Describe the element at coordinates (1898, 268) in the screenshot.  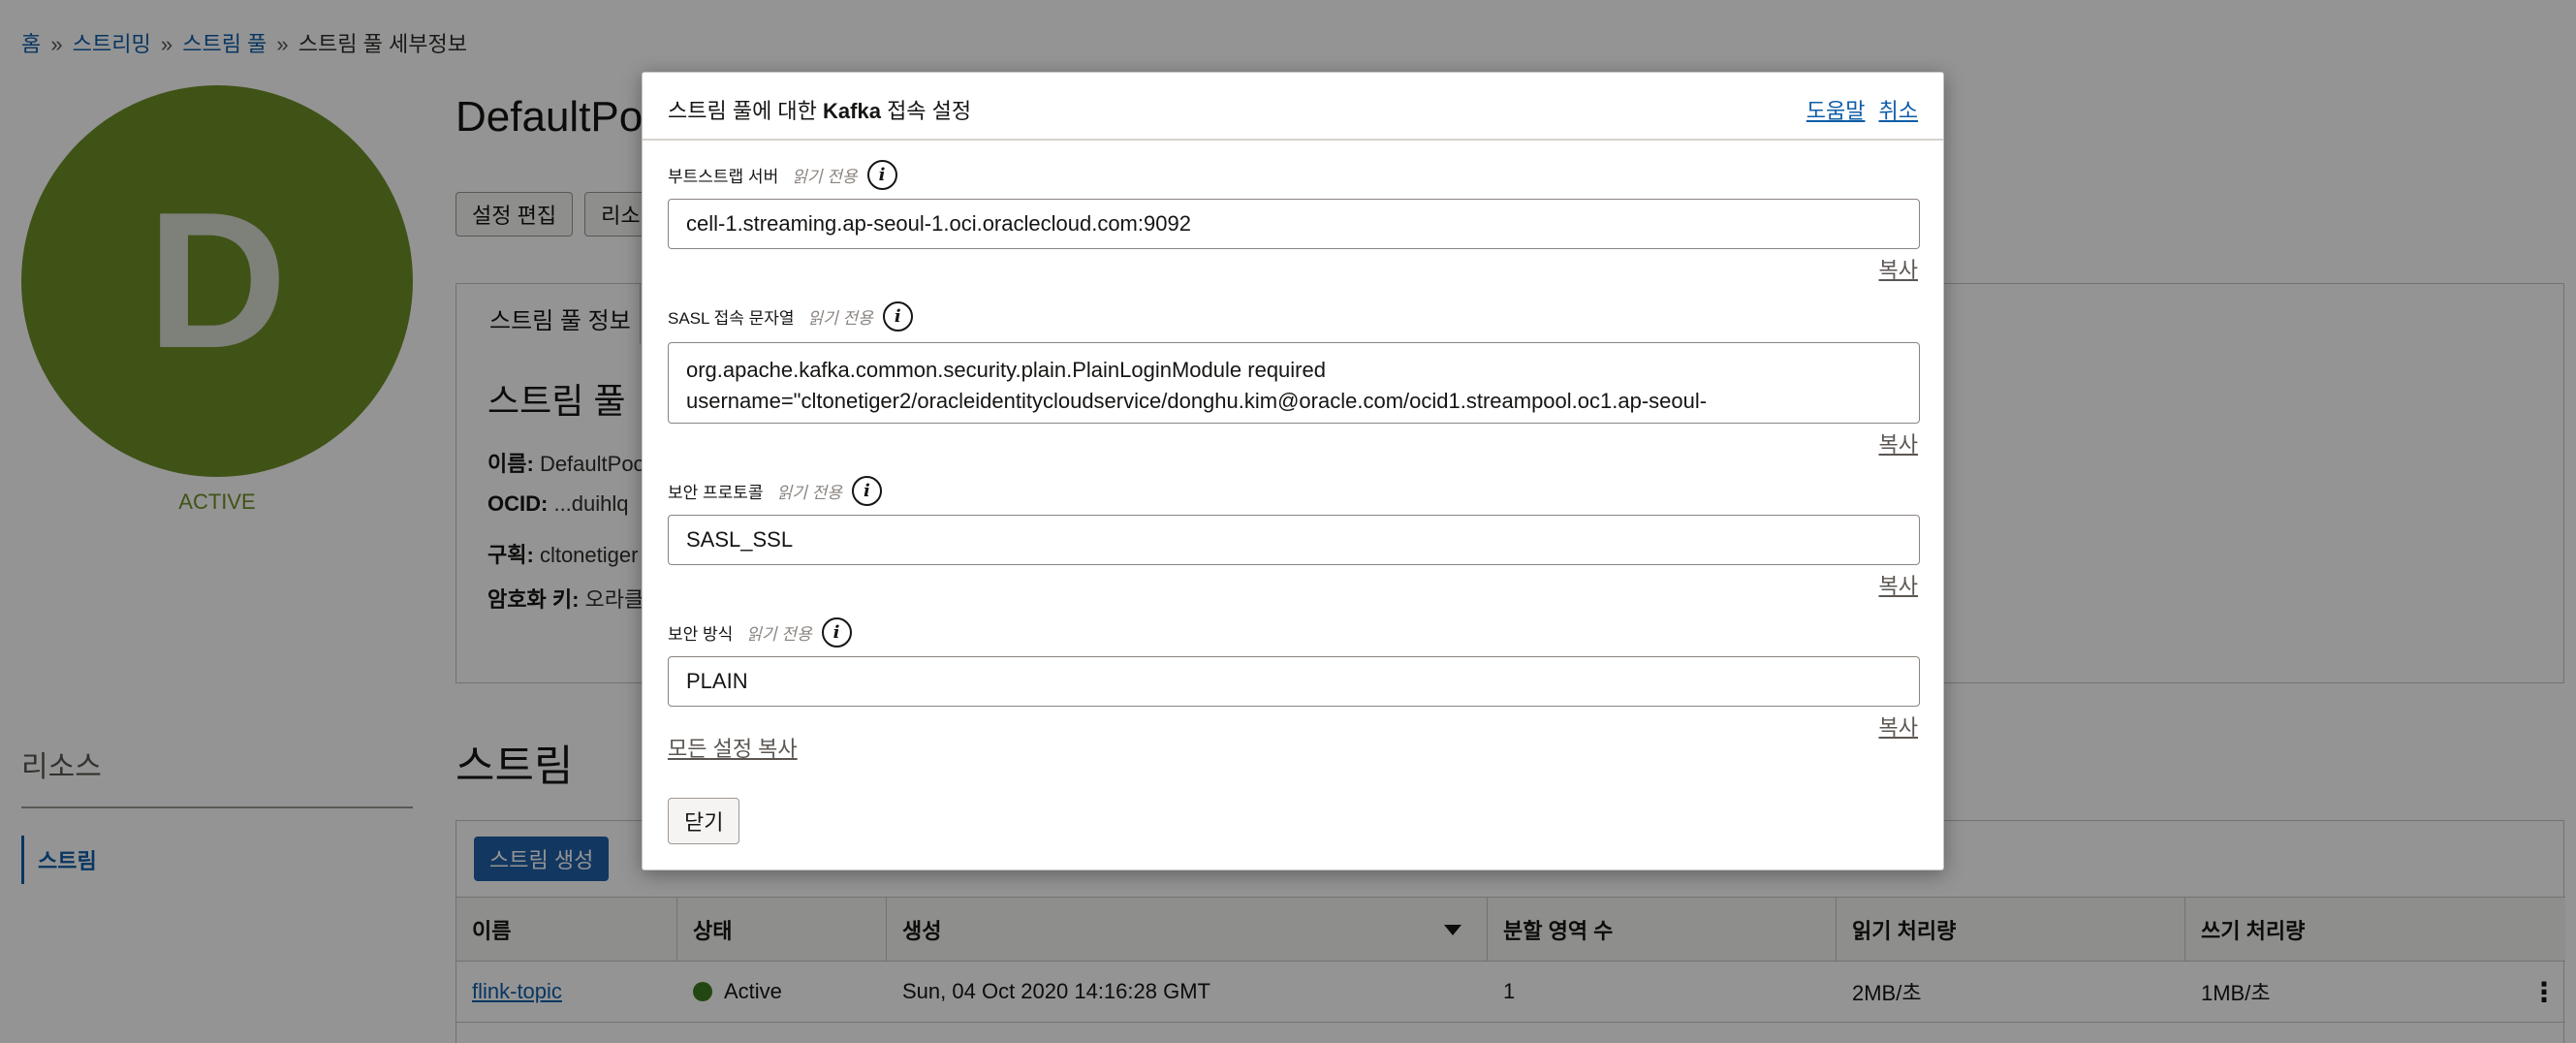
I see `copy-bootstrap-link: 복사` at that location.